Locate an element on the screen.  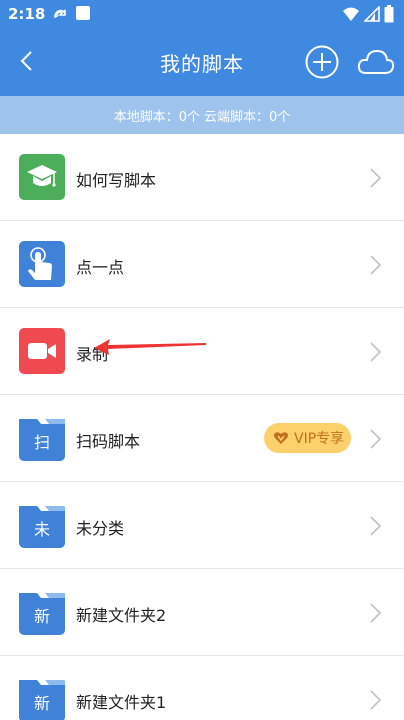
battery-icon is located at coordinates (389, 14).